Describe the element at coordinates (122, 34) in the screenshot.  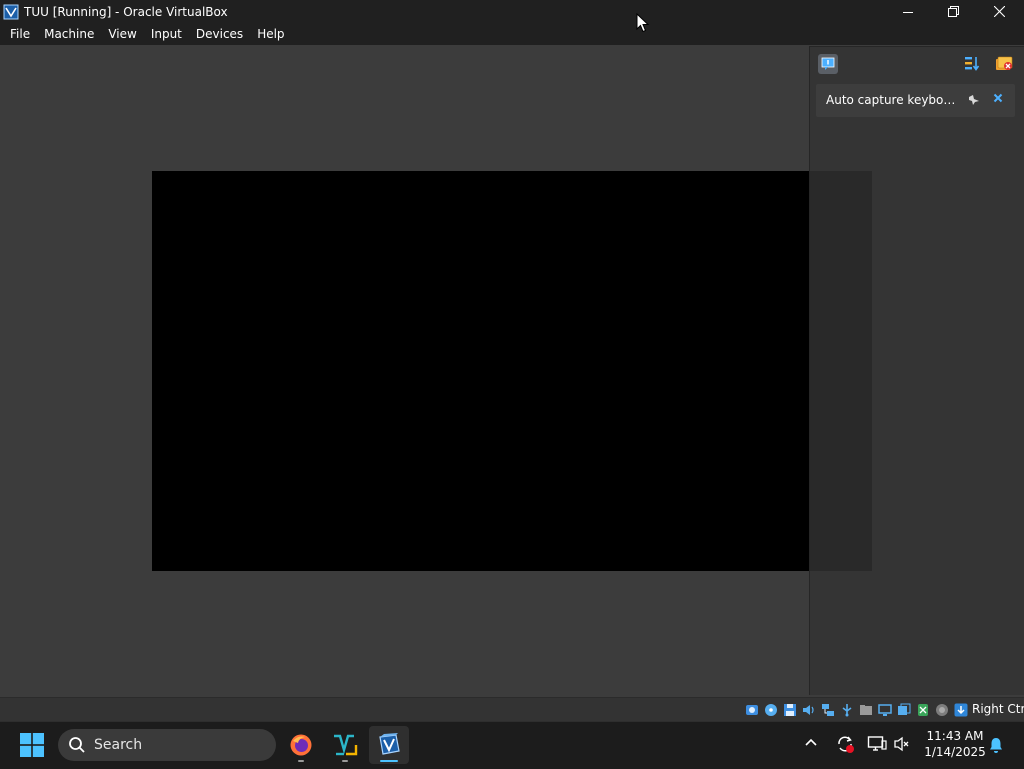
I see `menu-view: View` at that location.